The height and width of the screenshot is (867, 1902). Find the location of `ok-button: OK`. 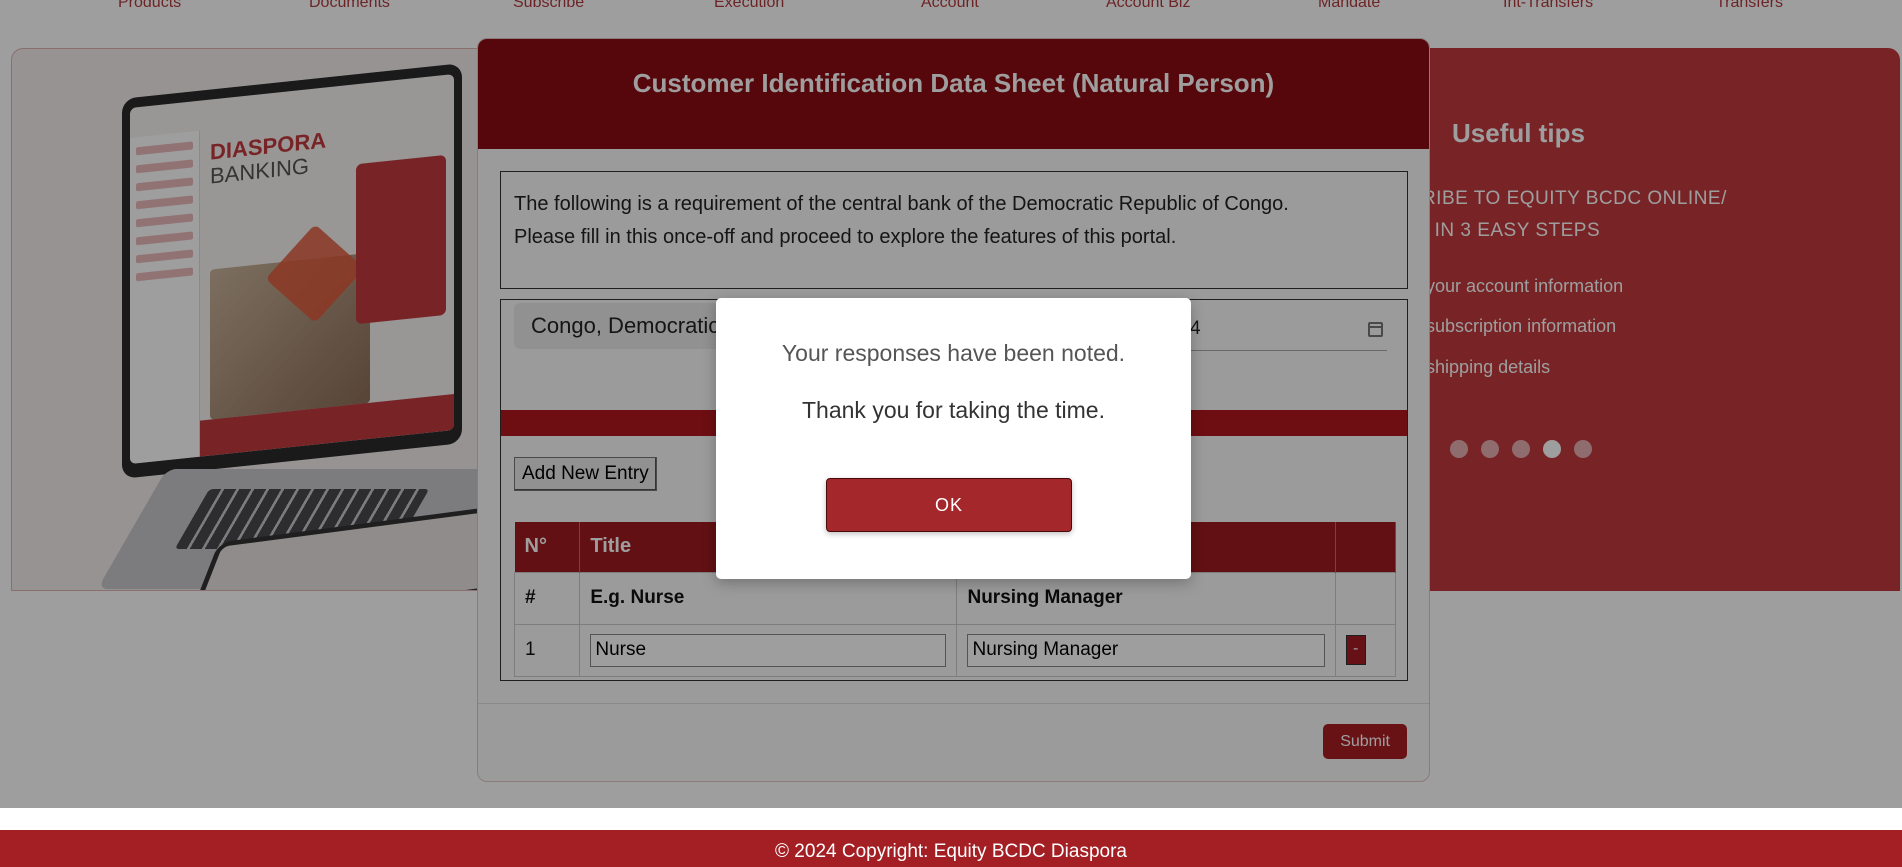

ok-button: OK is located at coordinates (949, 505).